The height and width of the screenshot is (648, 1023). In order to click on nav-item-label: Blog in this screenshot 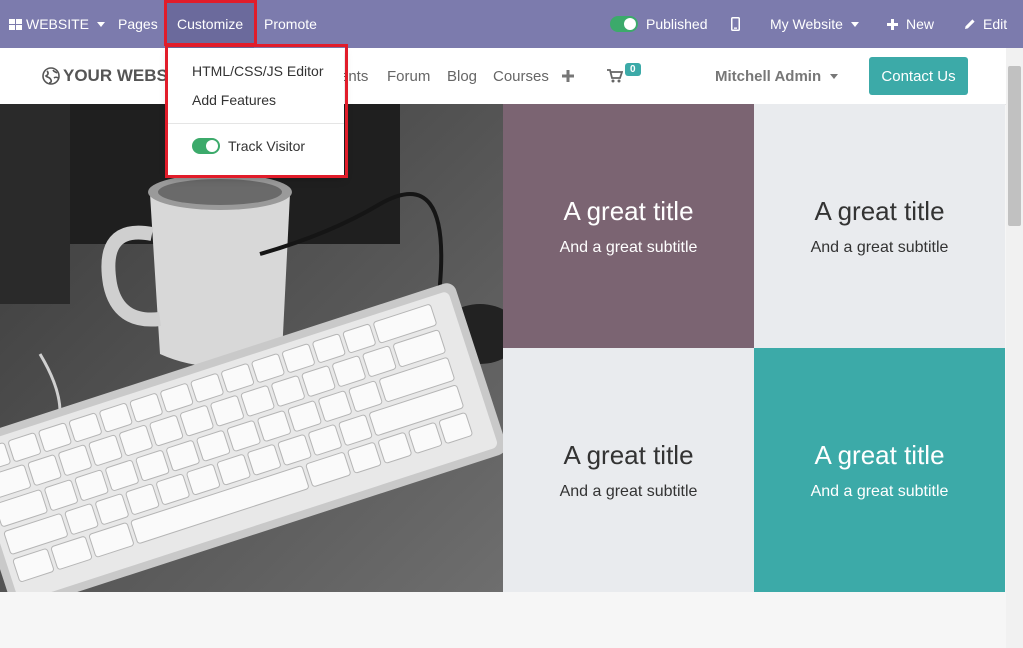, I will do `click(462, 76)`.